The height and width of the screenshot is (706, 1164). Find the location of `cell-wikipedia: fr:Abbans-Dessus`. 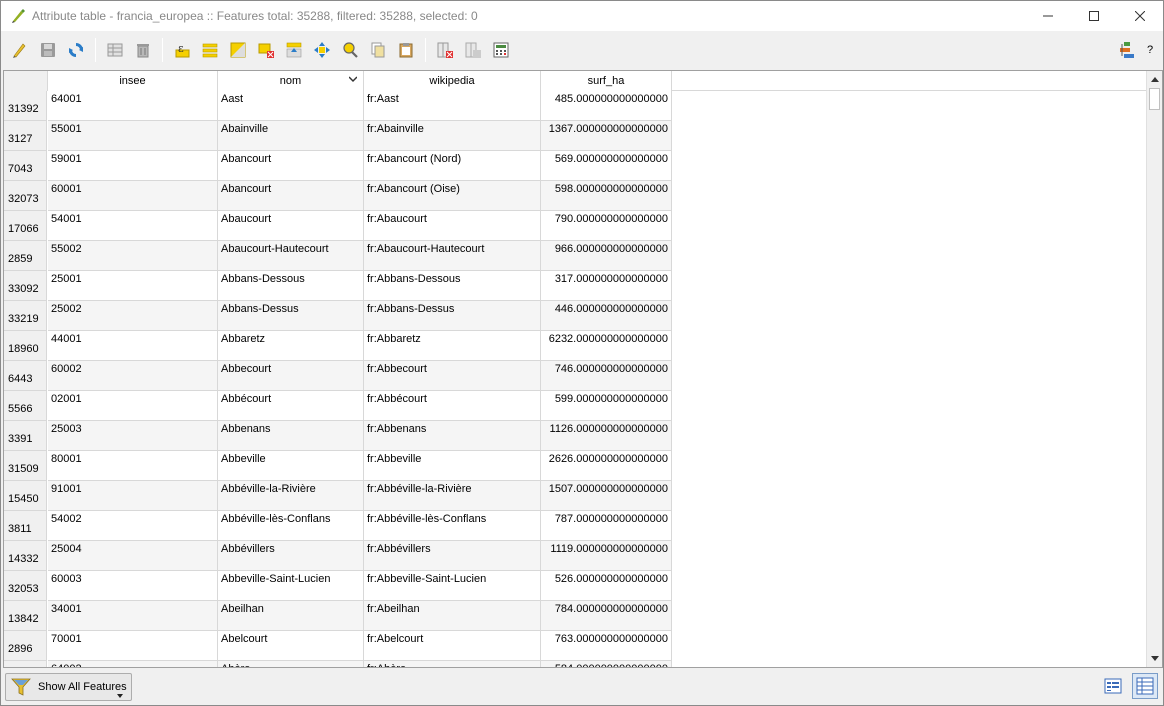

cell-wikipedia: fr:Abbans-Dessus is located at coordinates (452, 316).